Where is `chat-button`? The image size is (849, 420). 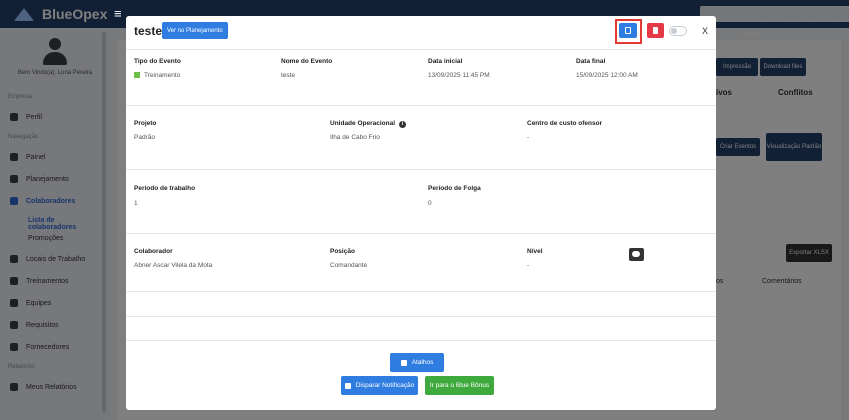
chat-button is located at coordinates (636, 254).